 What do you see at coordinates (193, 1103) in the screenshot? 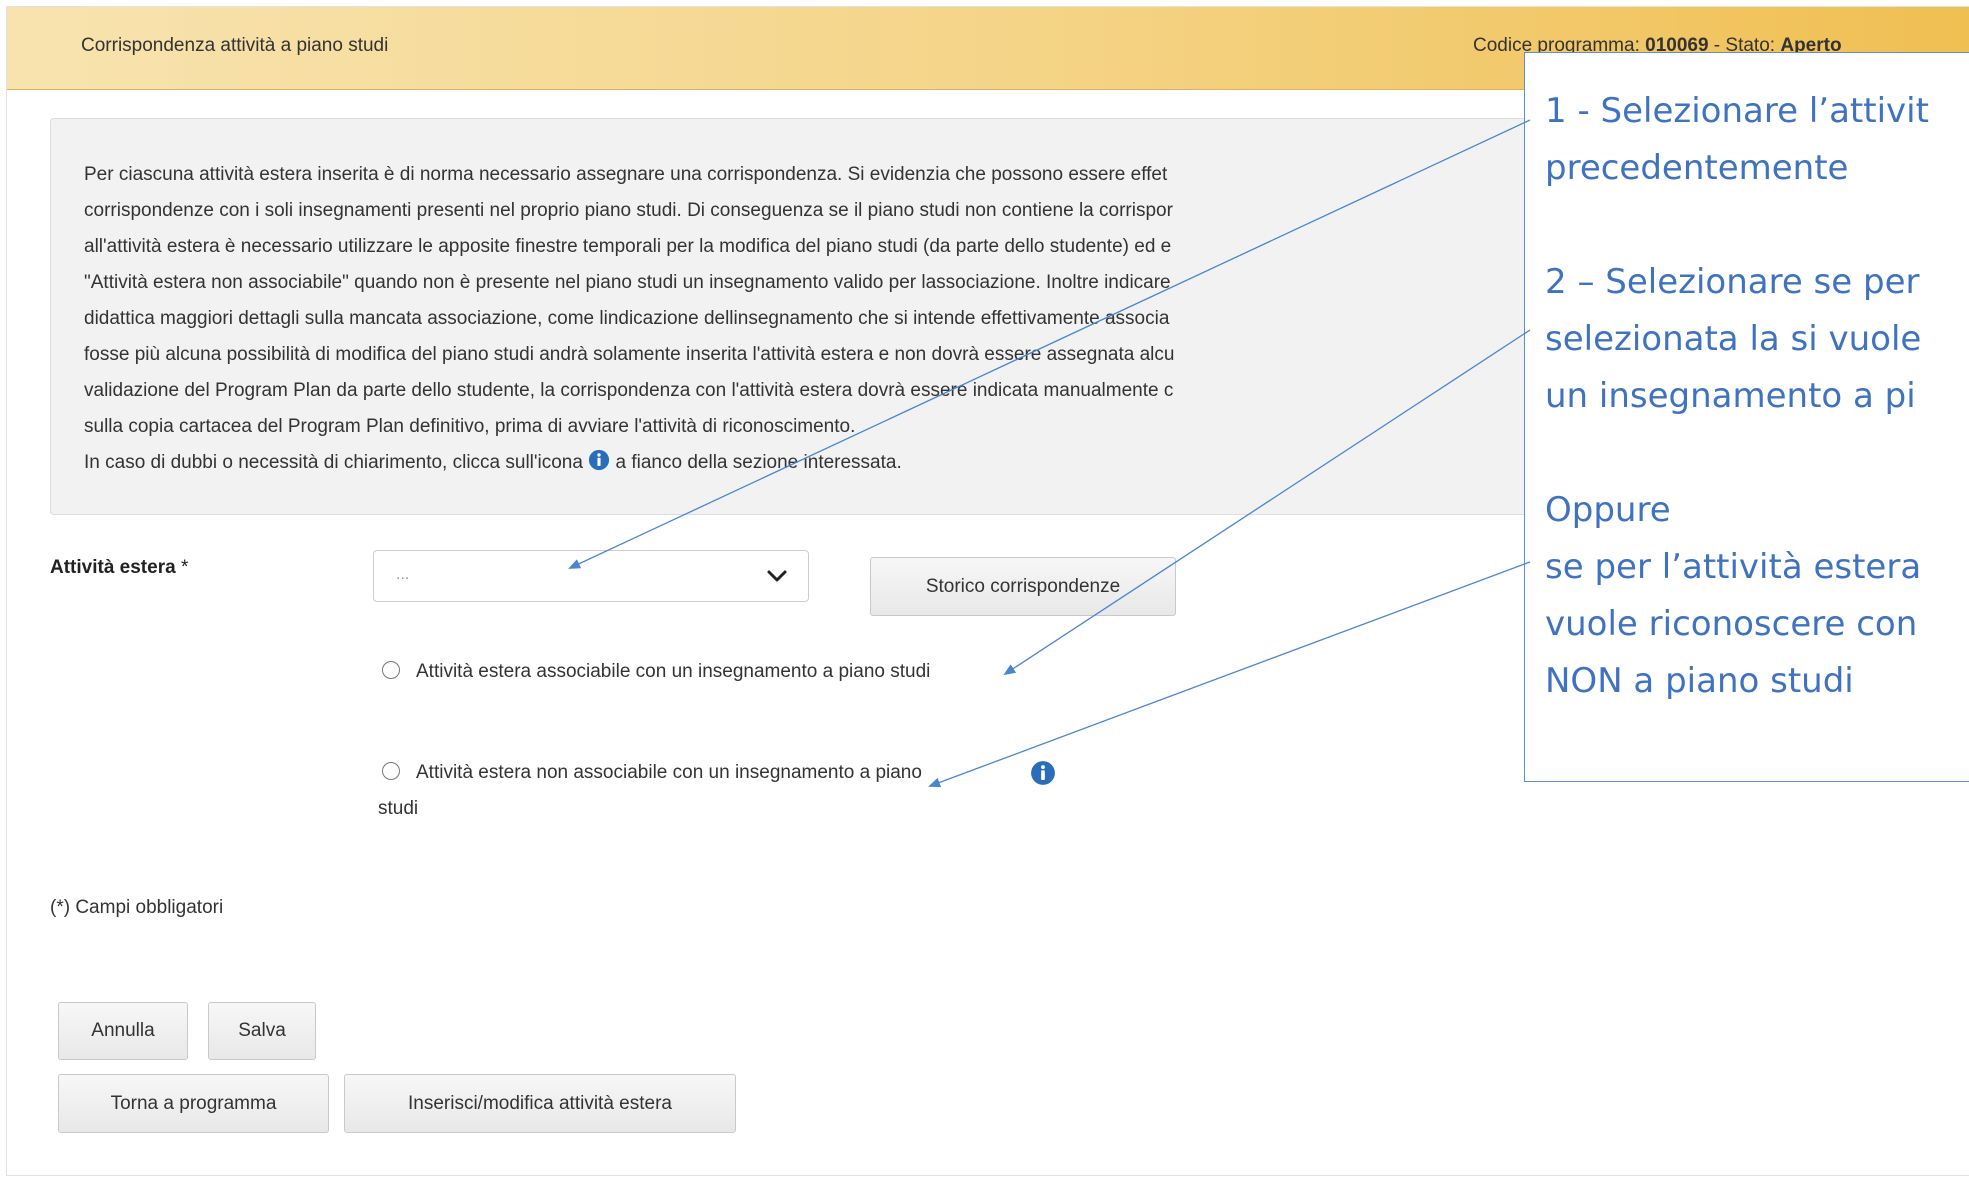
I see `torna-a-programma-button: Torna a programma` at bounding box center [193, 1103].